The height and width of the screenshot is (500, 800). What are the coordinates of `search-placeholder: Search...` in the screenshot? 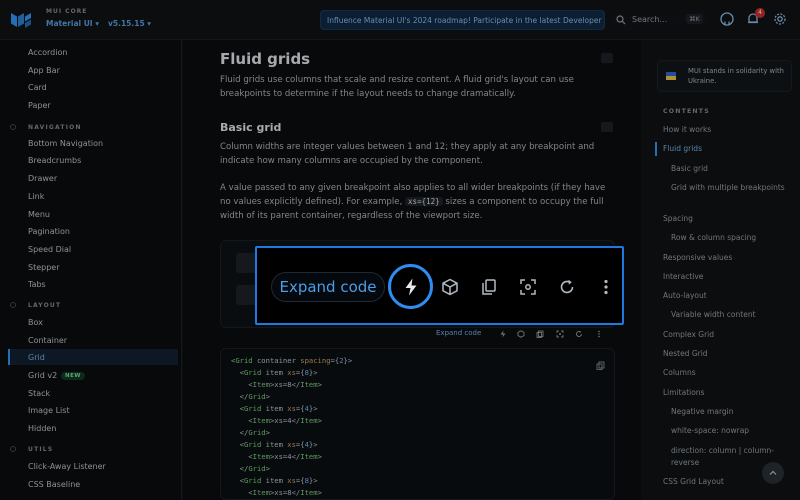 It's located at (650, 19).